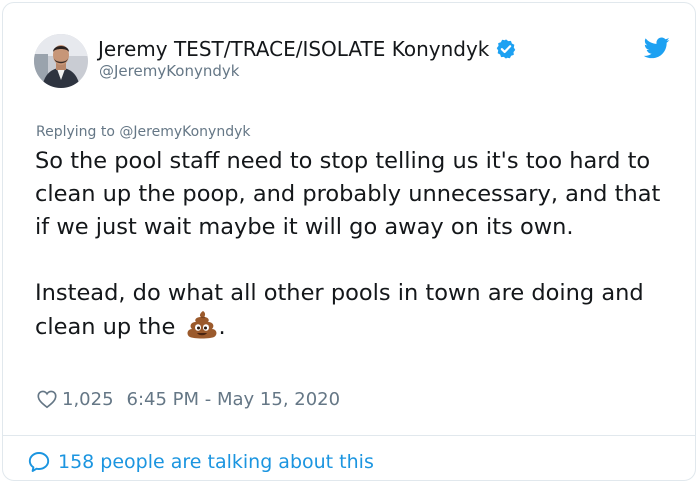 Image resolution: width=700 pixels, height=485 pixels. Describe the element at coordinates (47, 399) in the screenshot. I see `heart-icon` at that location.